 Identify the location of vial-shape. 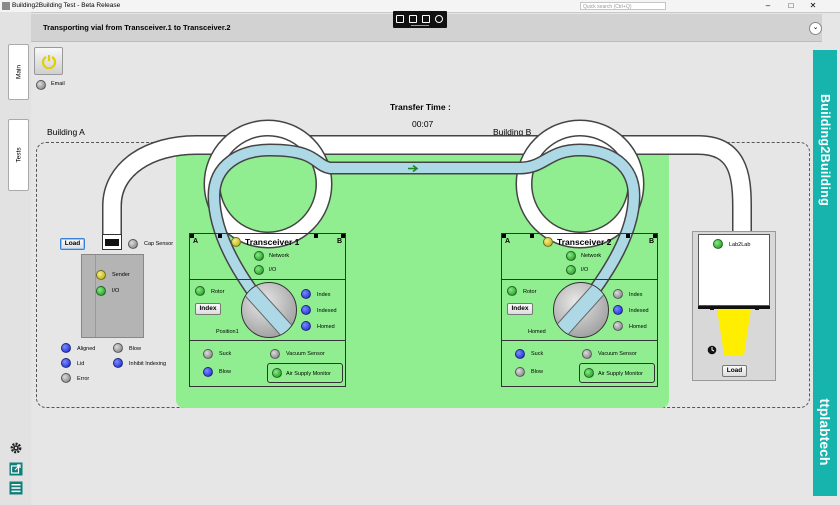
(734, 332).